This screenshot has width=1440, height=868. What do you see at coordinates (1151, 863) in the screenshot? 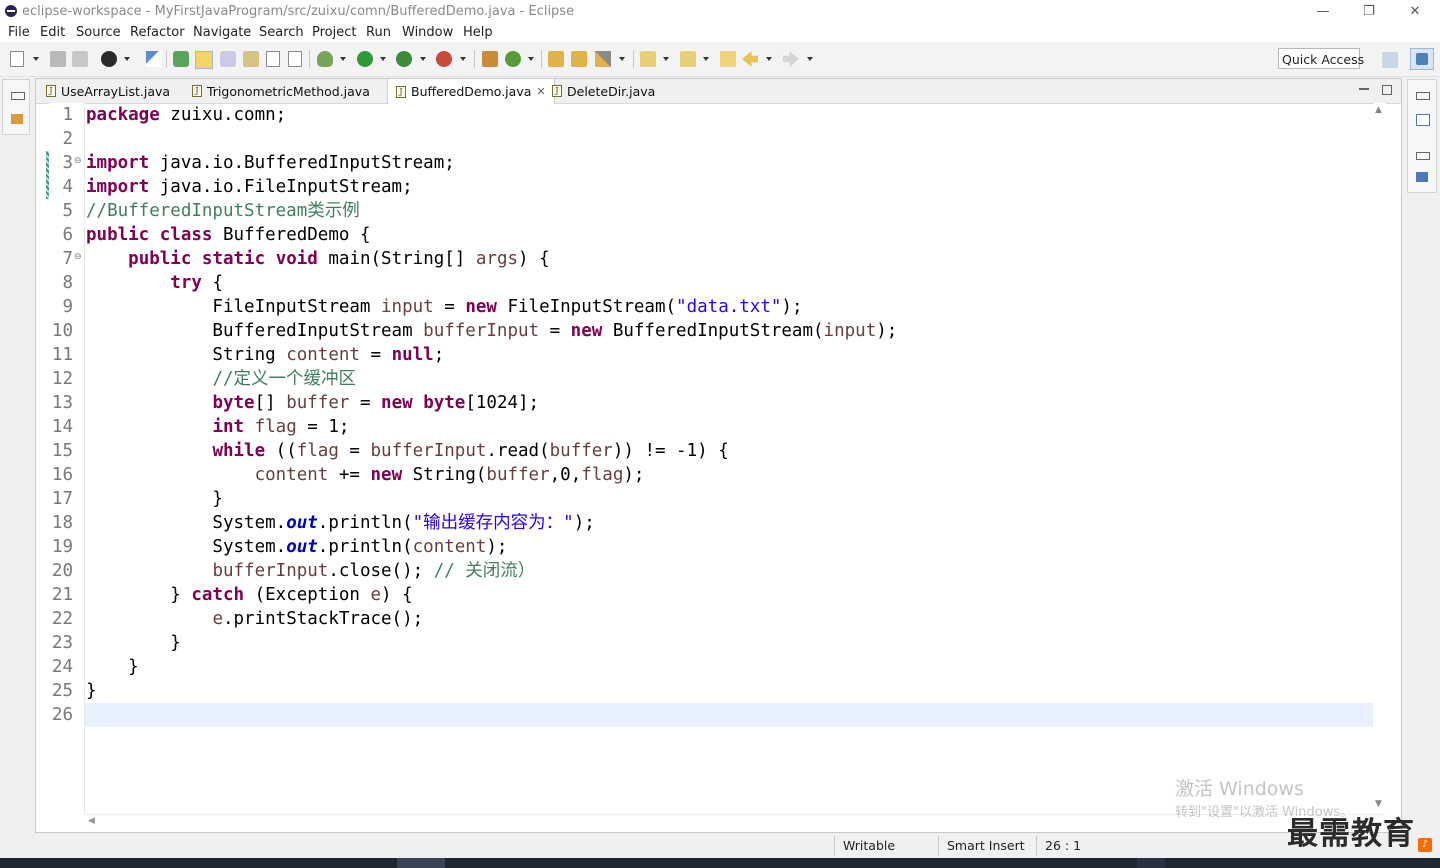
I see `taskbar-item` at bounding box center [1151, 863].